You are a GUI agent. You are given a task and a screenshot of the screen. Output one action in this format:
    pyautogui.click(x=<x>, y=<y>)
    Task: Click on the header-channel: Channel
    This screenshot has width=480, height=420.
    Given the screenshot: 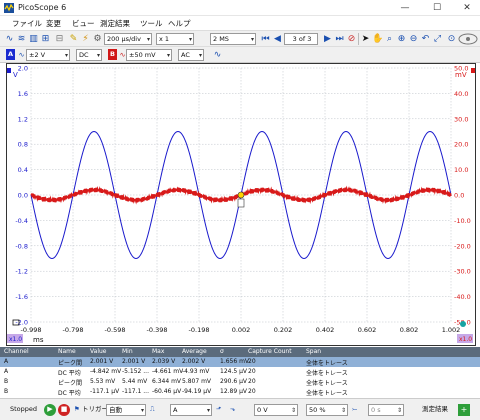 What is the action you would take?
    pyautogui.click(x=16, y=351)
    